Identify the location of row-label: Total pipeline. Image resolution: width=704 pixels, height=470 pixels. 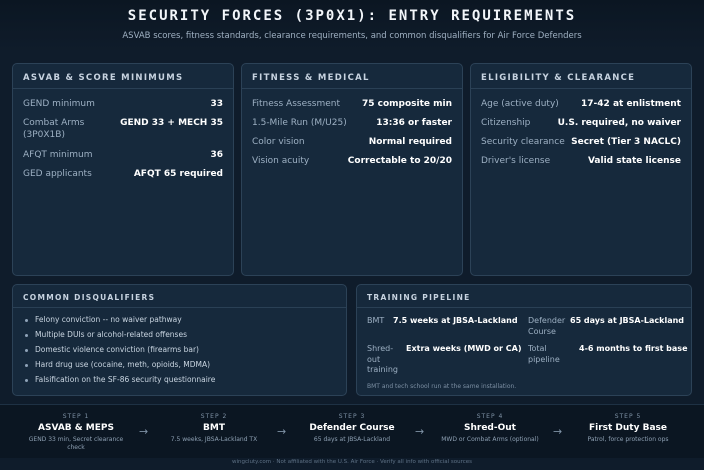
(544, 354).